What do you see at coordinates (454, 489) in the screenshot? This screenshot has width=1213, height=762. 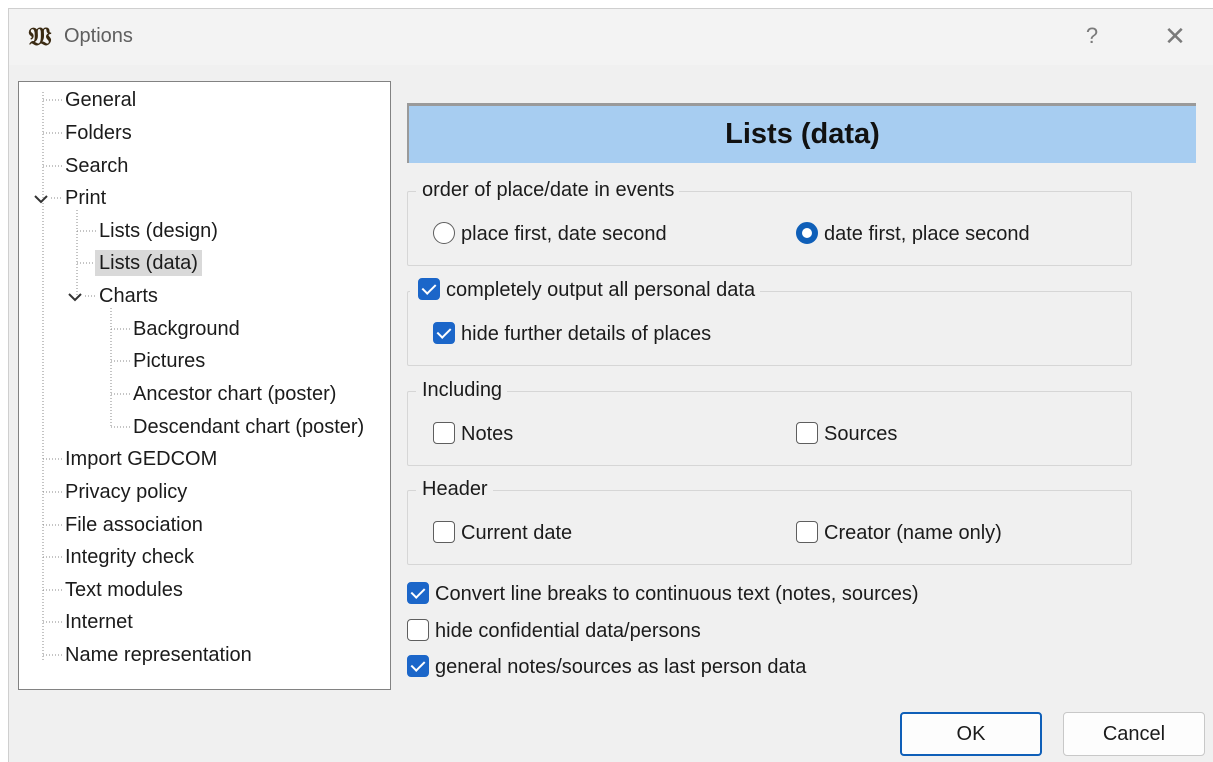 I see `header-group-legend: Header` at bounding box center [454, 489].